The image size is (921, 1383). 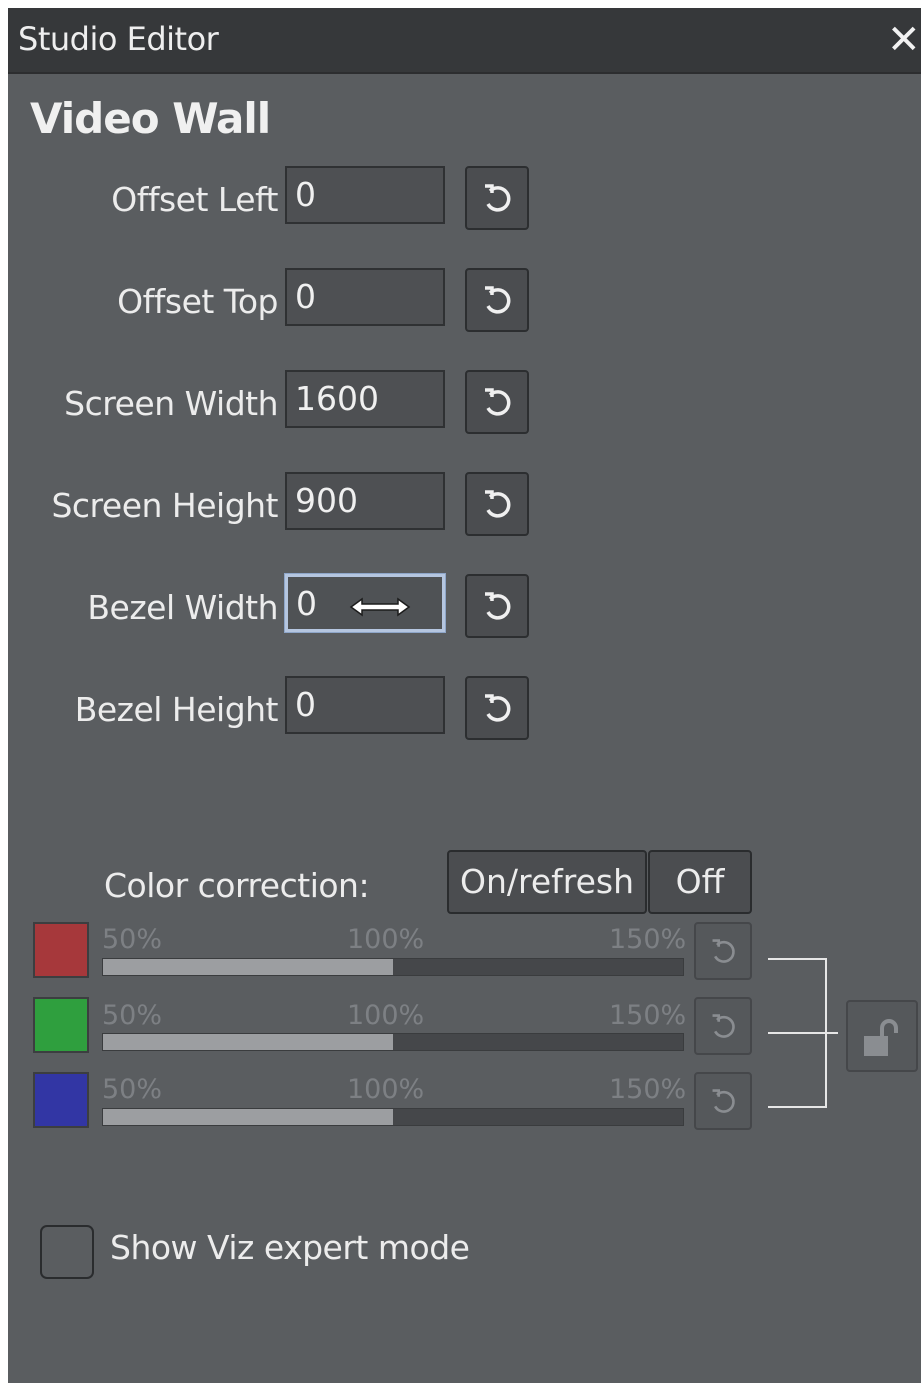 I want to click on bezel-width-reset-button, so click(x=497, y=606).